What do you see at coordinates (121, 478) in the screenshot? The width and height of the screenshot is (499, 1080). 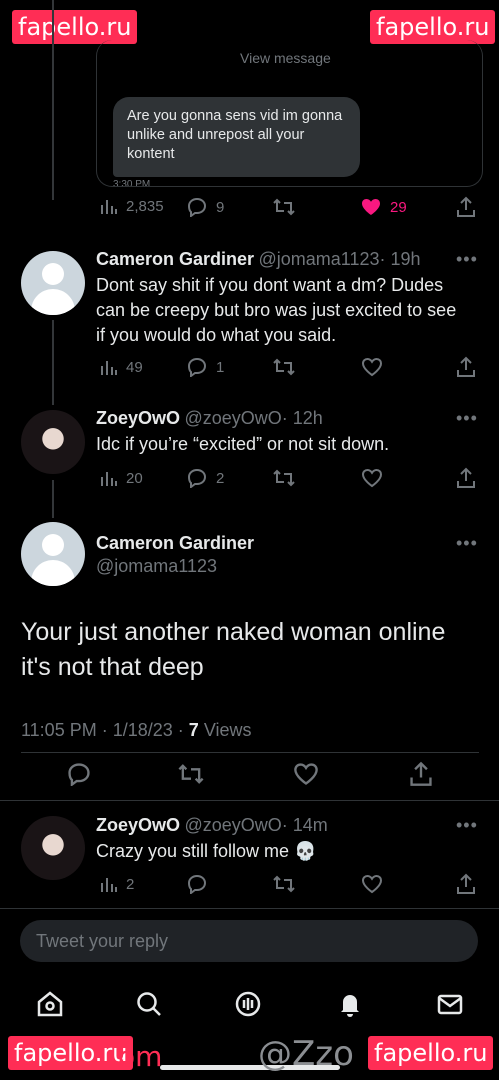 I see `views-stat: 20` at bounding box center [121, 478].